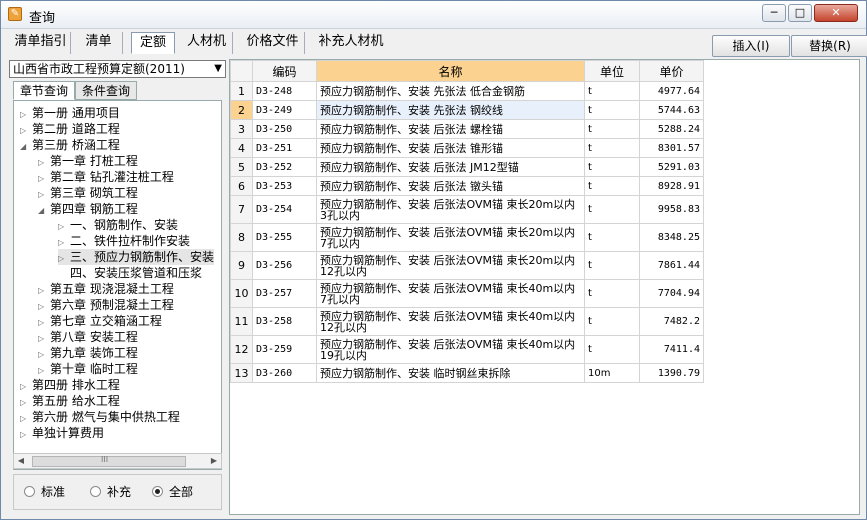  Describe the element at coordinates (241, 237) in the screenshot. I see `row-index: 8` at that location.